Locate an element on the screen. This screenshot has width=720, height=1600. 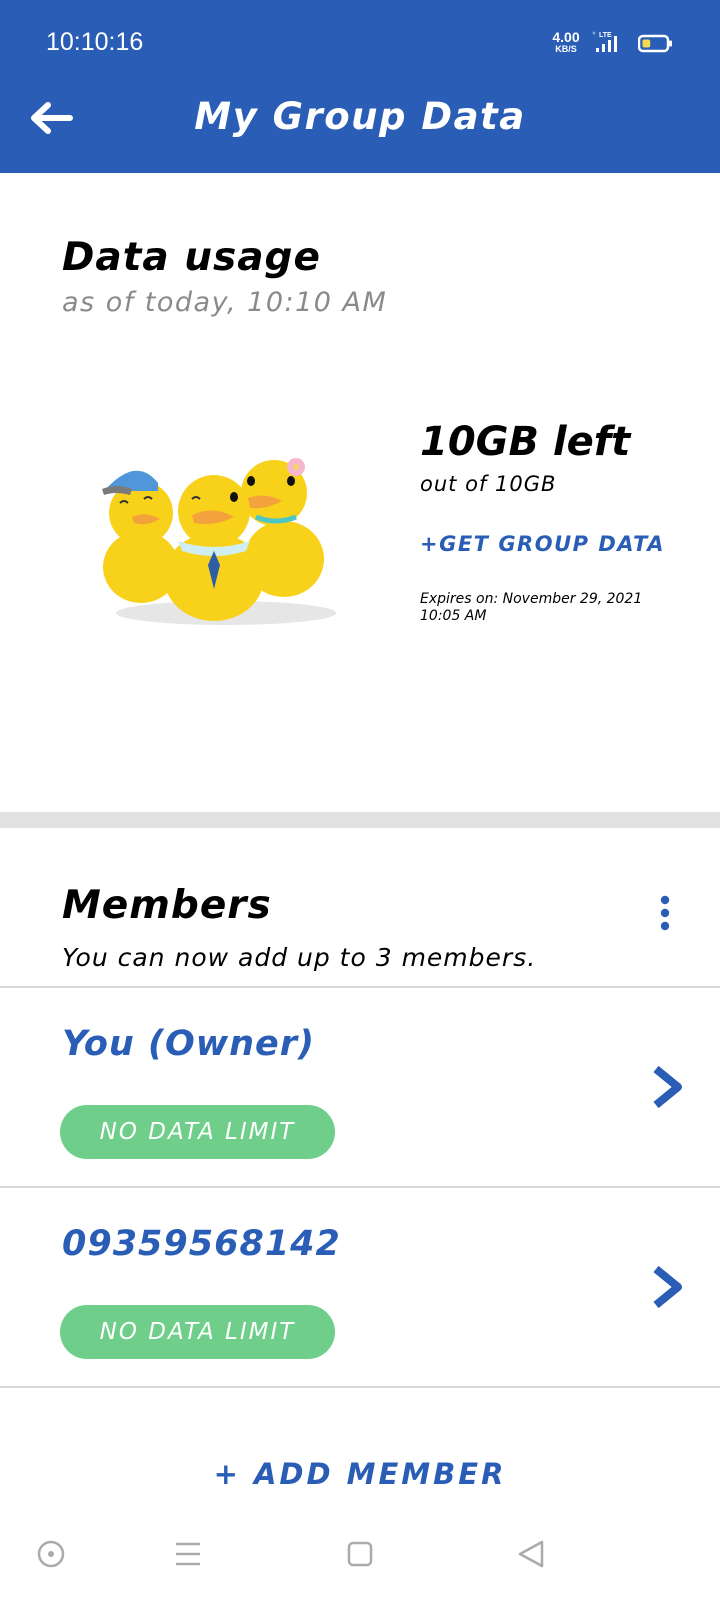
row-separator is located at coordinates (360, 1387).